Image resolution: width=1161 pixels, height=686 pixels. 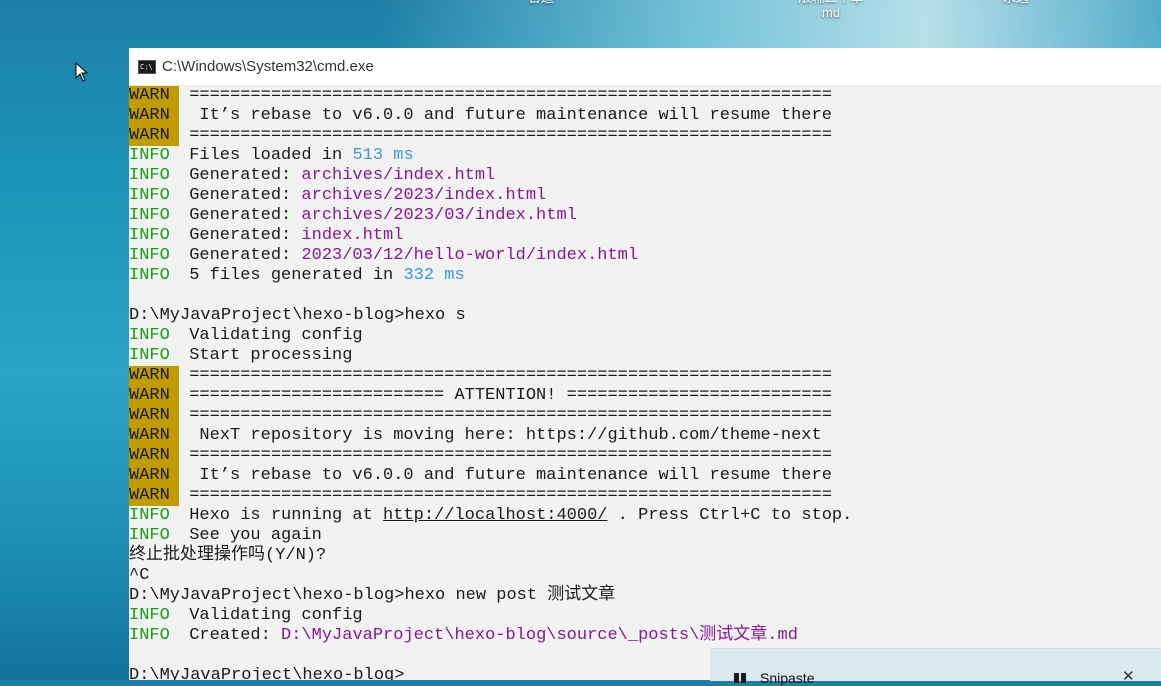 I want to click on desktop-icon-label: 永远, so click(x=1016, y=2).